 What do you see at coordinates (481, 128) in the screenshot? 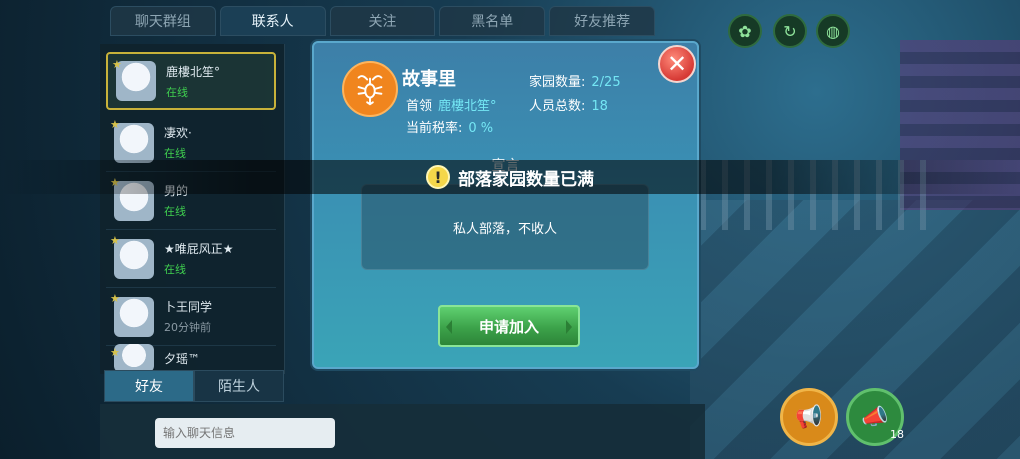
I see `tax-value: 0 %` at bounding box center [481, 128].